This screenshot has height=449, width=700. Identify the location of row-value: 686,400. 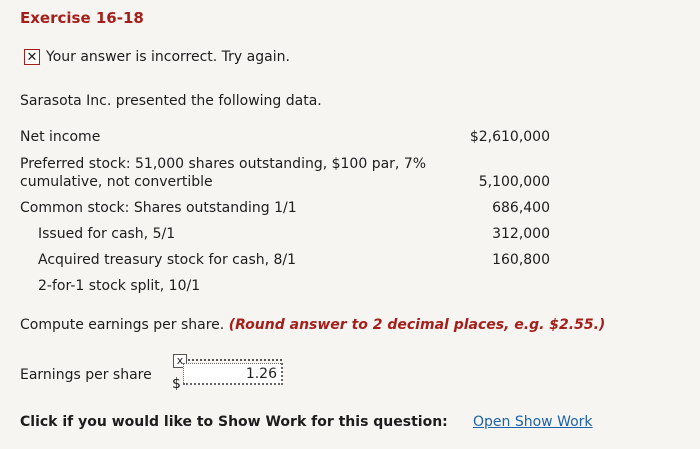
(521, 208).